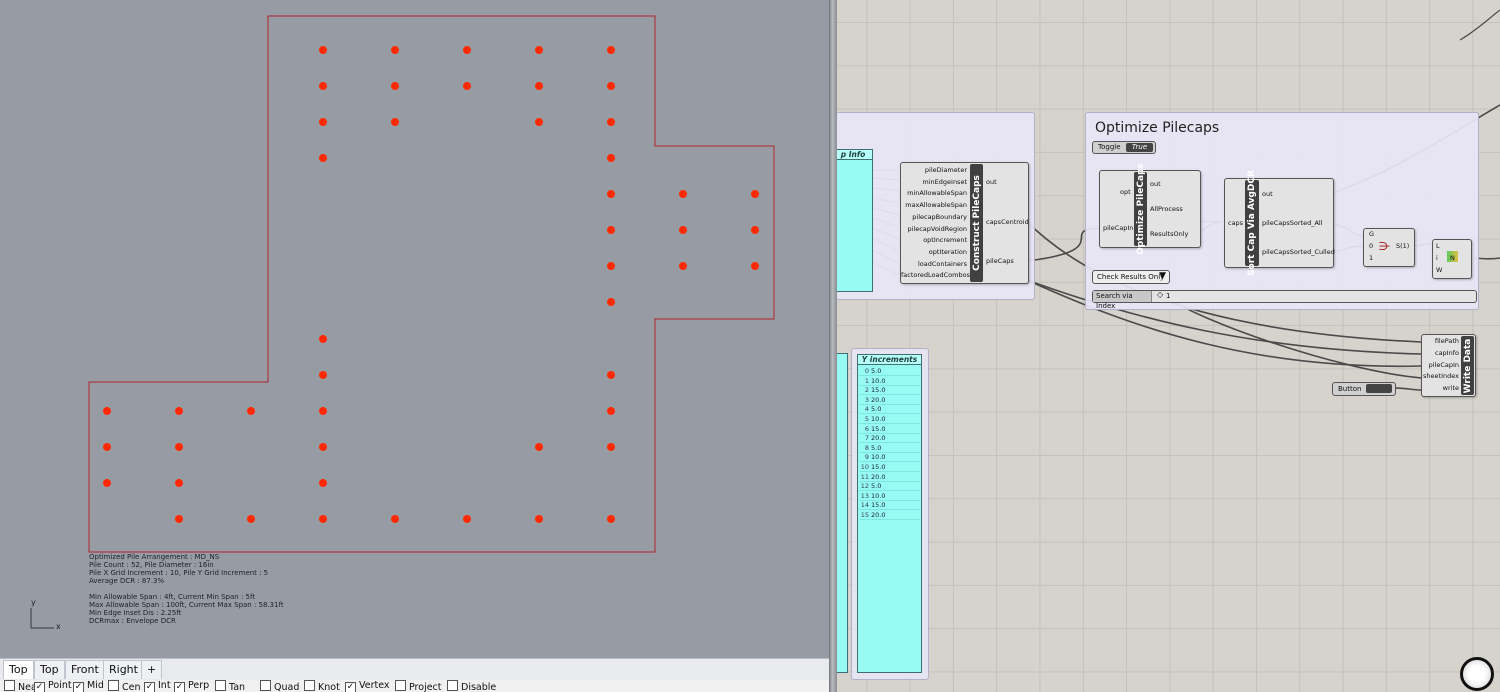 The height and width of the screenshot is (692, 1500). Describe the element at coordinates (934, 170) in the screenshot. I see `input-pile-diameter: pileDiameter` at that location.